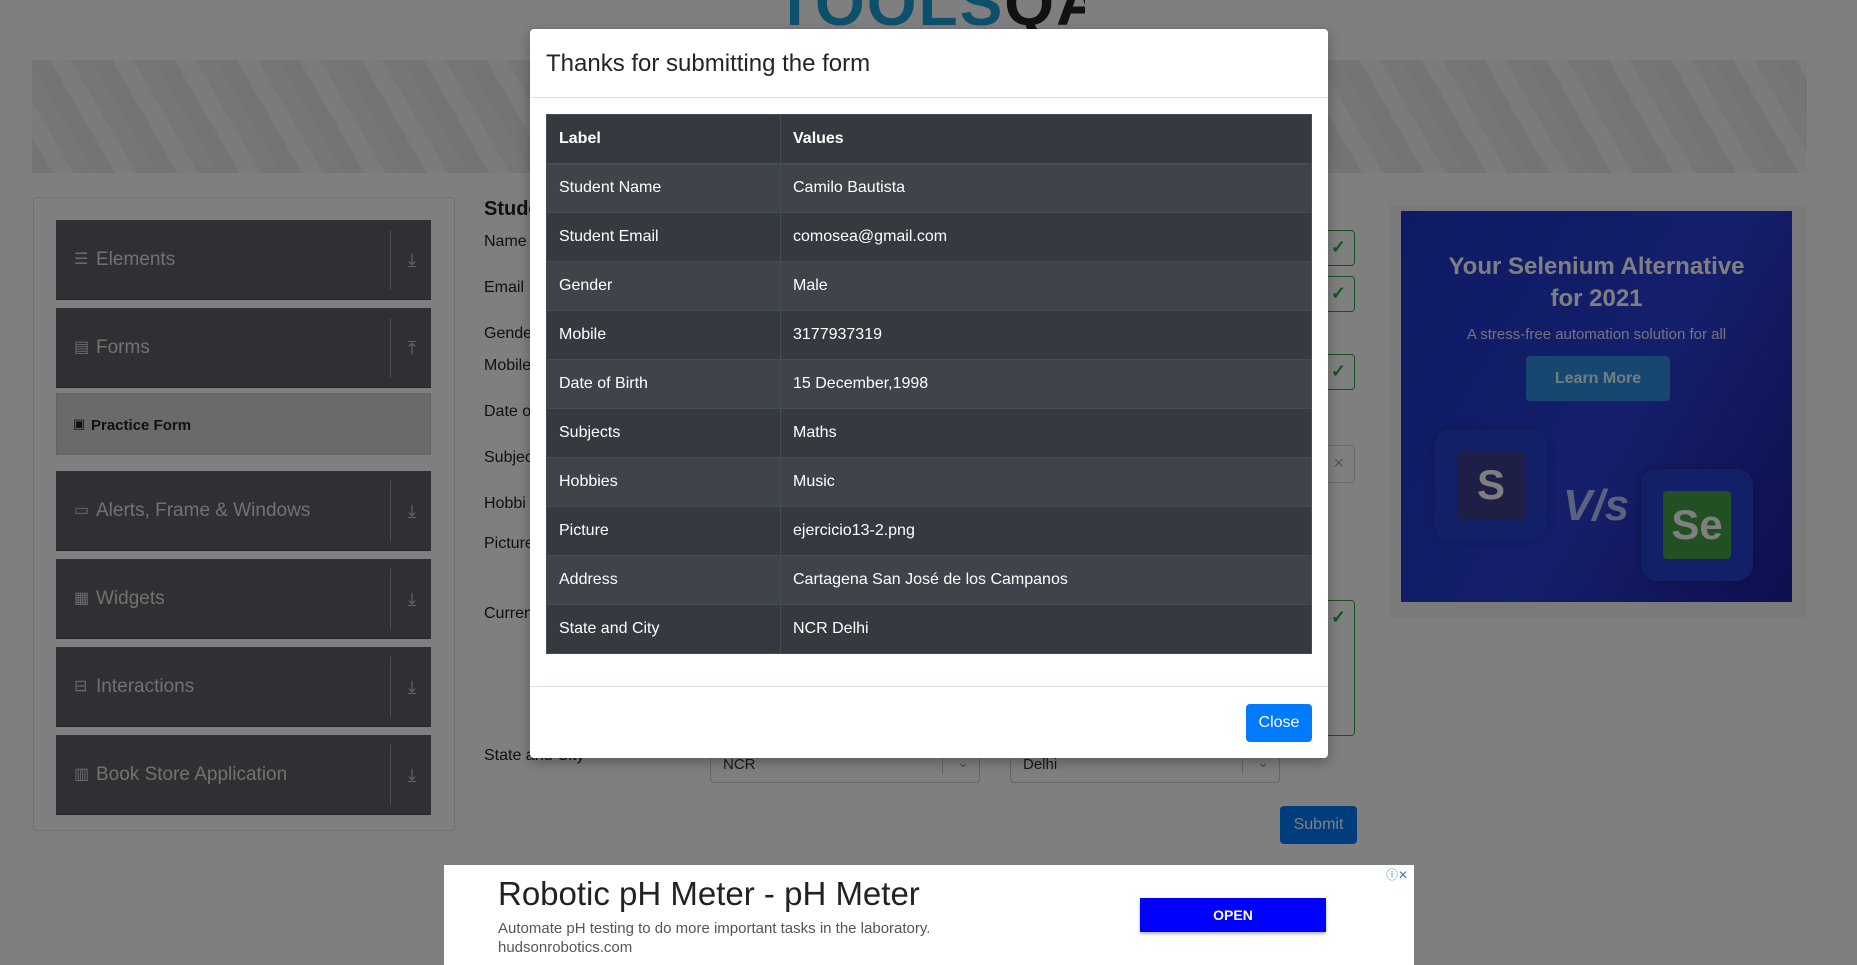 The image size is (1857, 965). I want to click on row-label: Subjects, so click(663, 433).